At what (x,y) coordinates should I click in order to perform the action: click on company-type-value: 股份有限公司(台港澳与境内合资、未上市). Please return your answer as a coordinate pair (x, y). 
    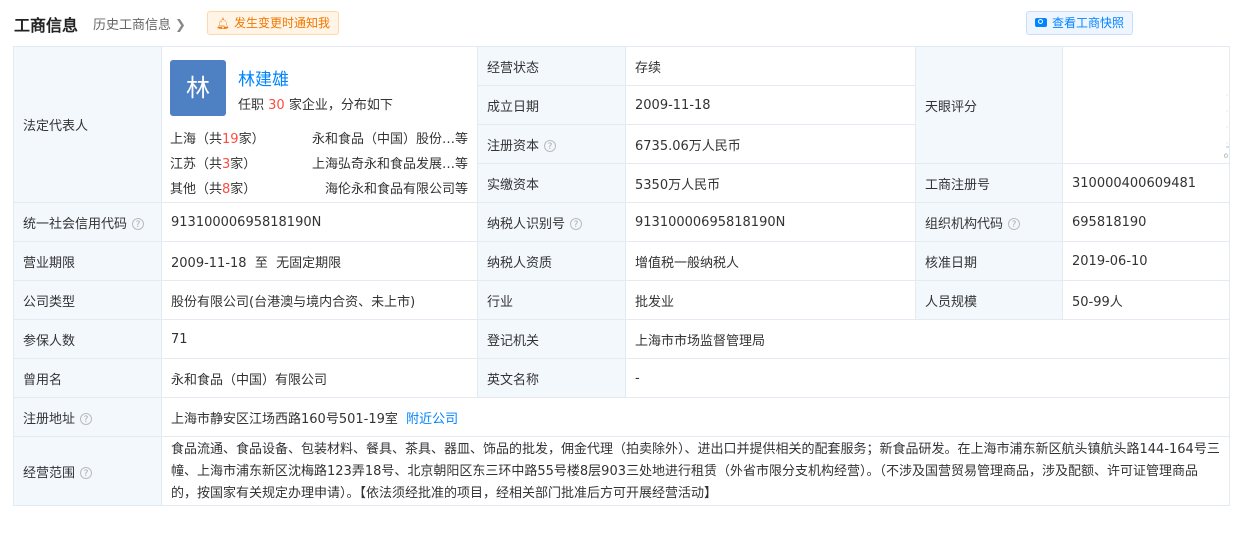
    Looking at the image, I should click on (319, 300).